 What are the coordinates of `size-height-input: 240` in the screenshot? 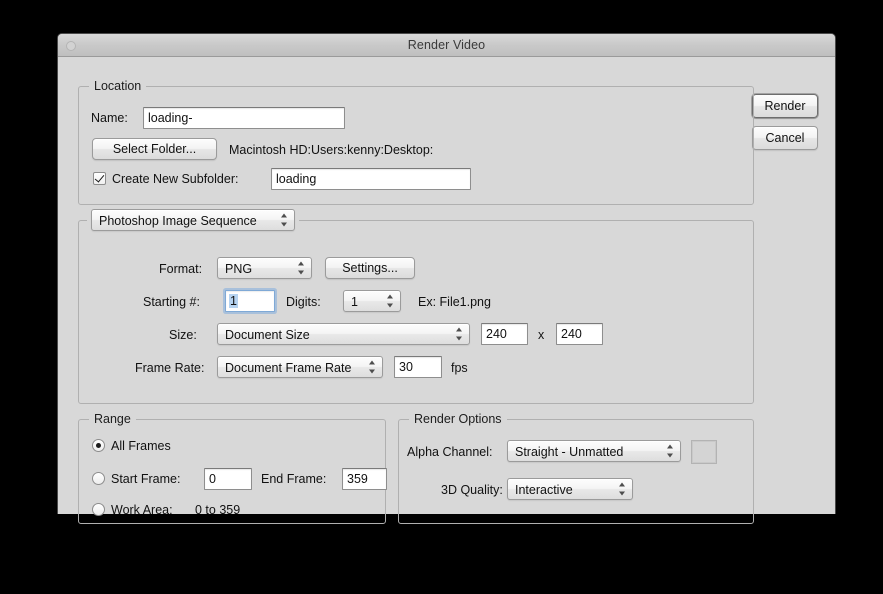 It's located at (579, 334).